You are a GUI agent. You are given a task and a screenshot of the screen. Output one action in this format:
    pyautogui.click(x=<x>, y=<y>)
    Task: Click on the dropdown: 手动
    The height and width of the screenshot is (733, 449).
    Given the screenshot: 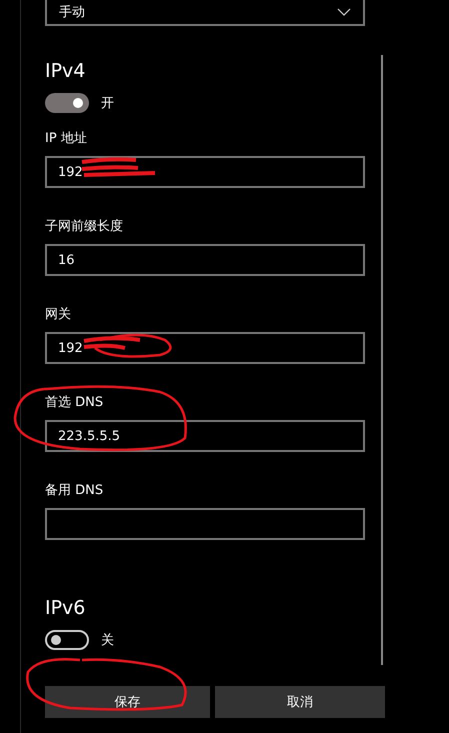 What is the action you would take?
    pyautogui.click(x=205, y=13)
    